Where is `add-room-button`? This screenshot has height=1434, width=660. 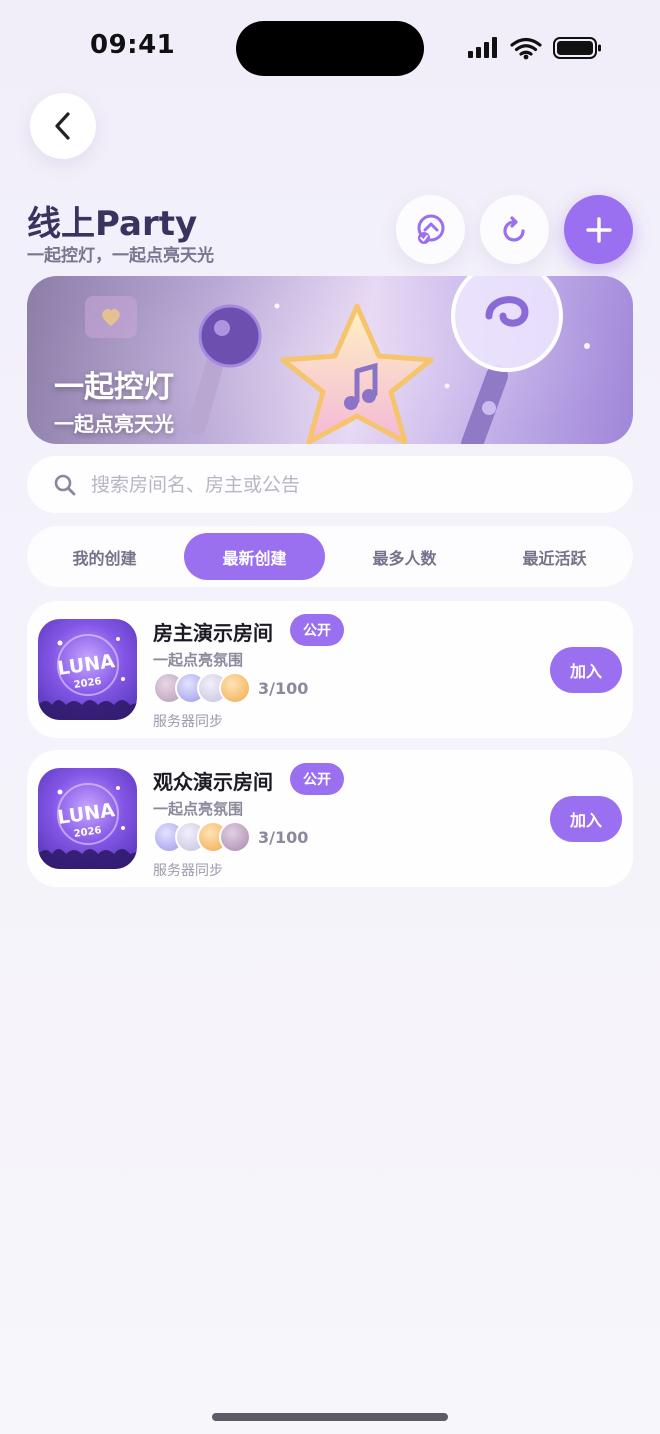
add-room-button is located at coordinates (598, 229).